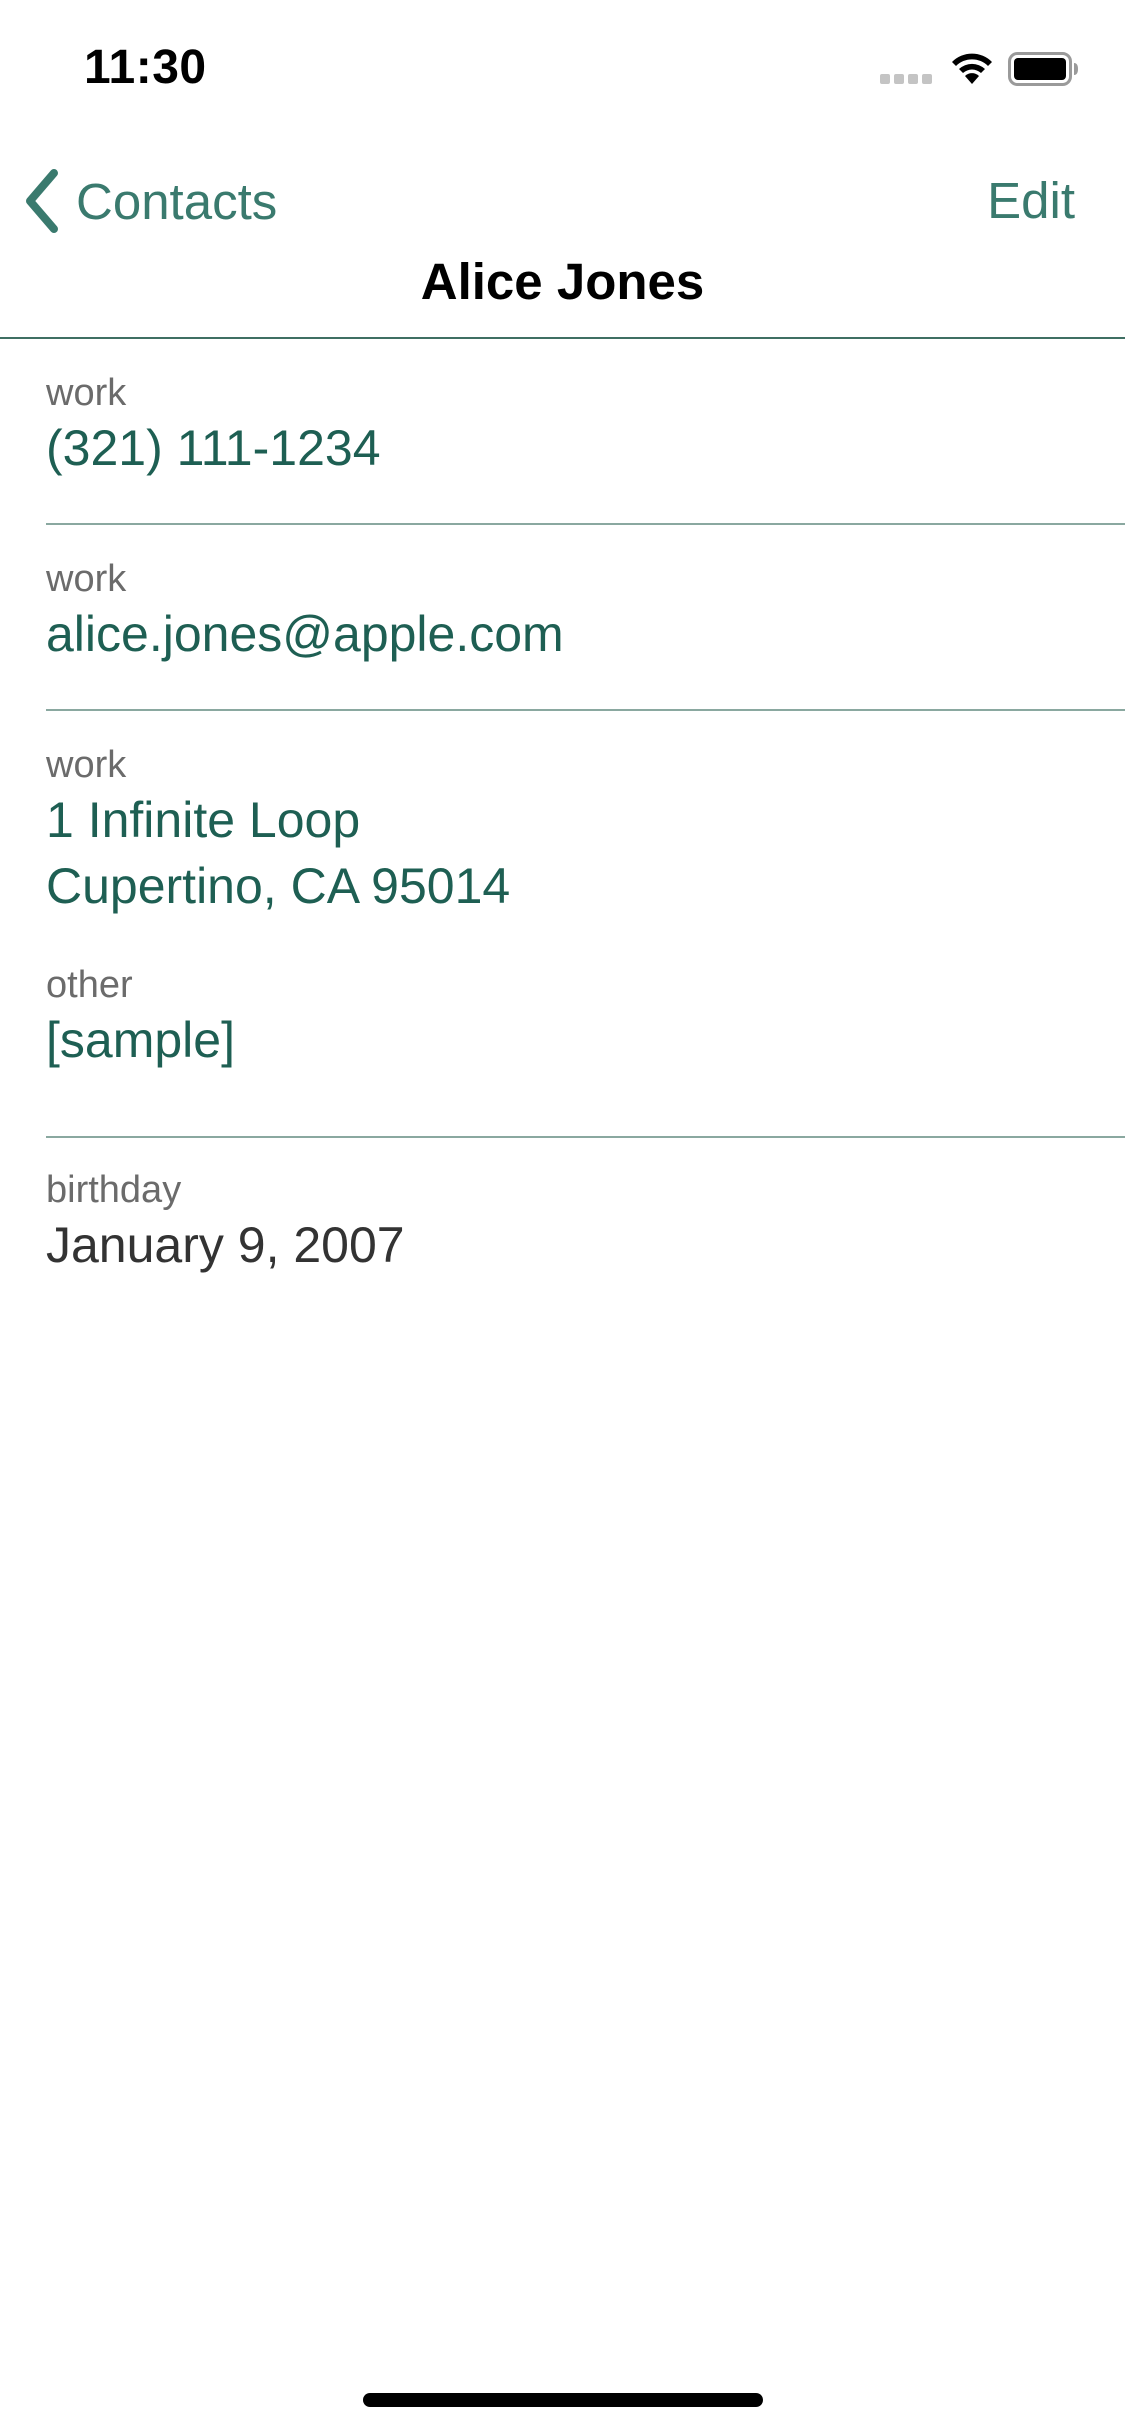  Describe the element at coordinates (89, 985) in the screenshot. I see `other-label: other` at that location.